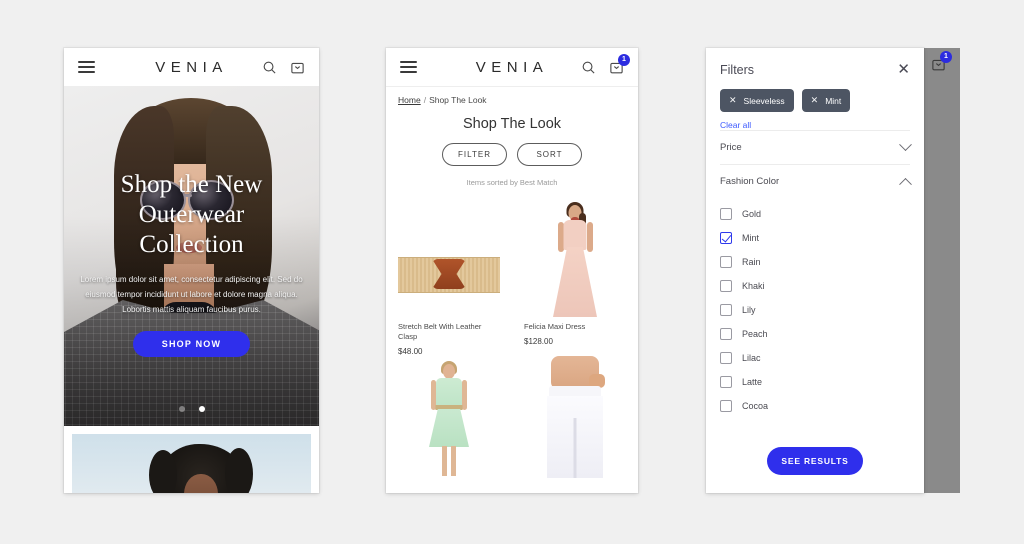  I want to click on hero-title-line-3: Collection, so click(191, 244).